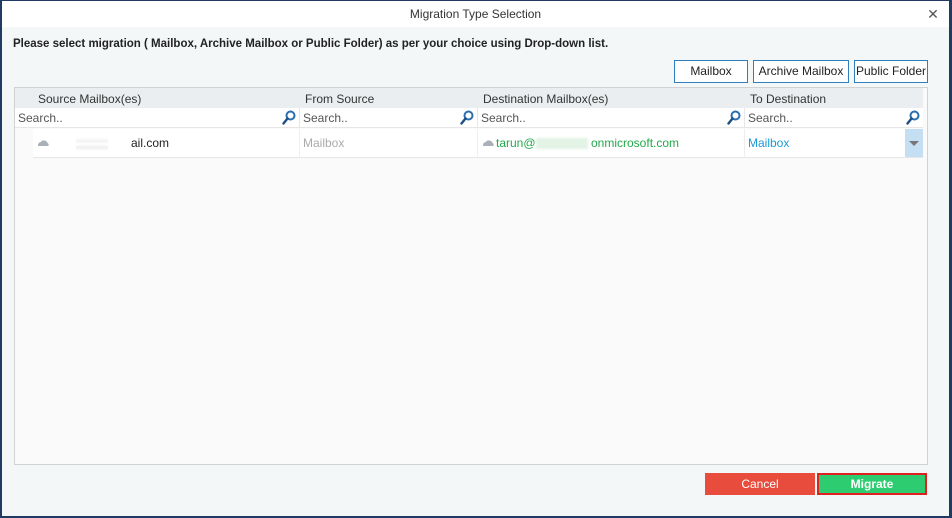 Image resolution: width=952 pixels, height=518 pixels. I want to click on column-header-from-source: From Source, so click(339, 98).